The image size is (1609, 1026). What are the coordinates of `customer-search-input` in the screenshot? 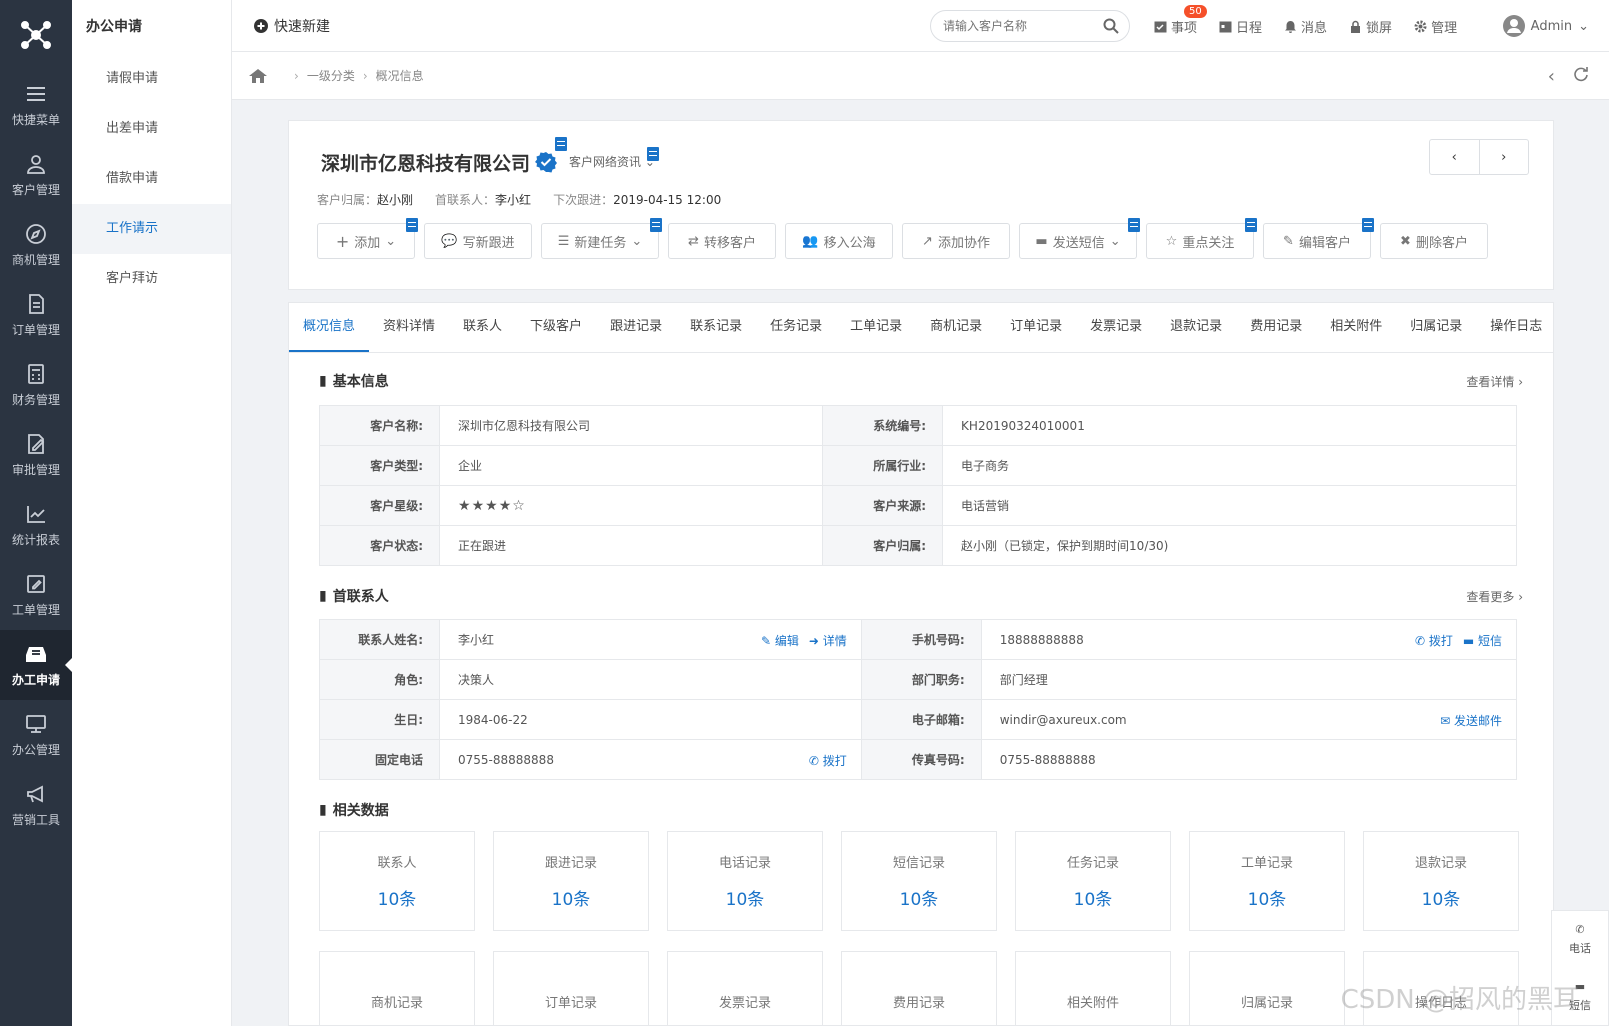 It's located at (1023, 26).